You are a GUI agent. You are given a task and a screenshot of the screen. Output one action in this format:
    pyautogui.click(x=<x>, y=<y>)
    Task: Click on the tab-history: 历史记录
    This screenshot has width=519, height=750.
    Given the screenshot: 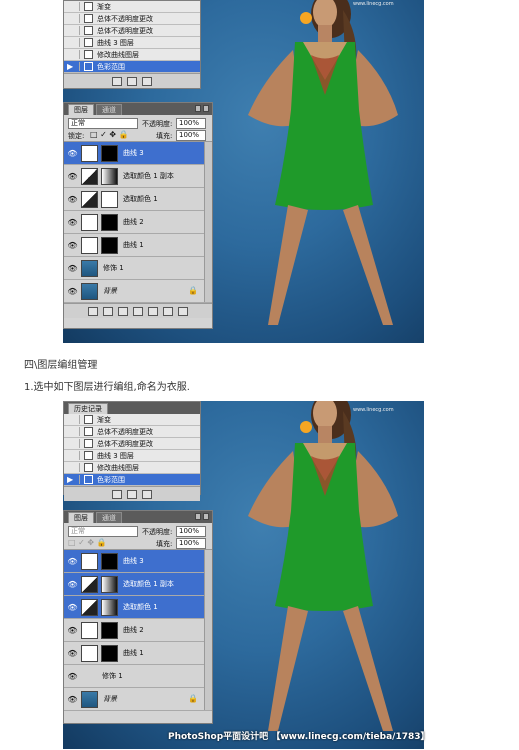 What is the action you would take?
    pyautogui.click(x=88, y=408)
    